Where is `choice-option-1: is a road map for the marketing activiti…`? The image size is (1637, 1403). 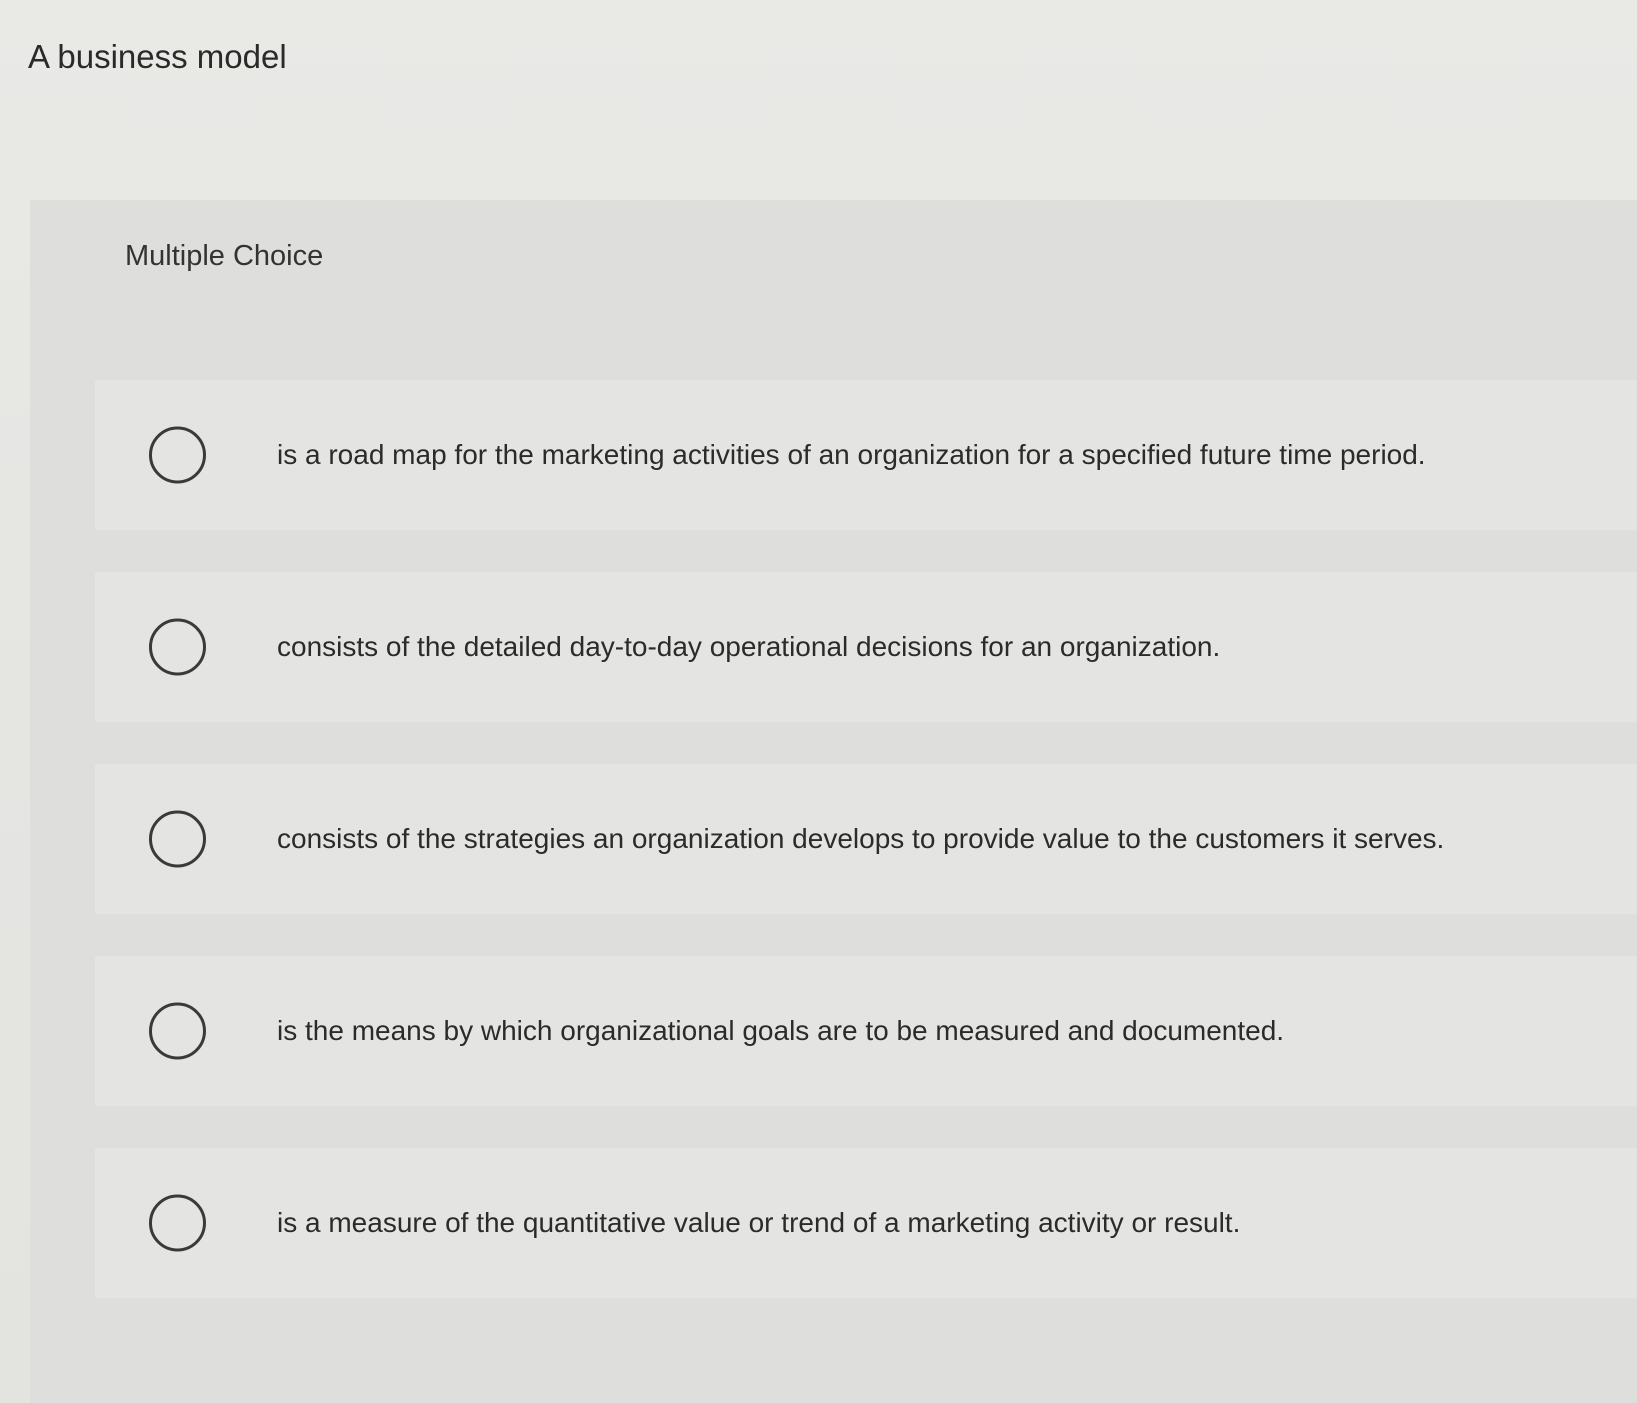
choice-option-1: is a road map for the marketing activiti… is located at coordinates (866, 455).